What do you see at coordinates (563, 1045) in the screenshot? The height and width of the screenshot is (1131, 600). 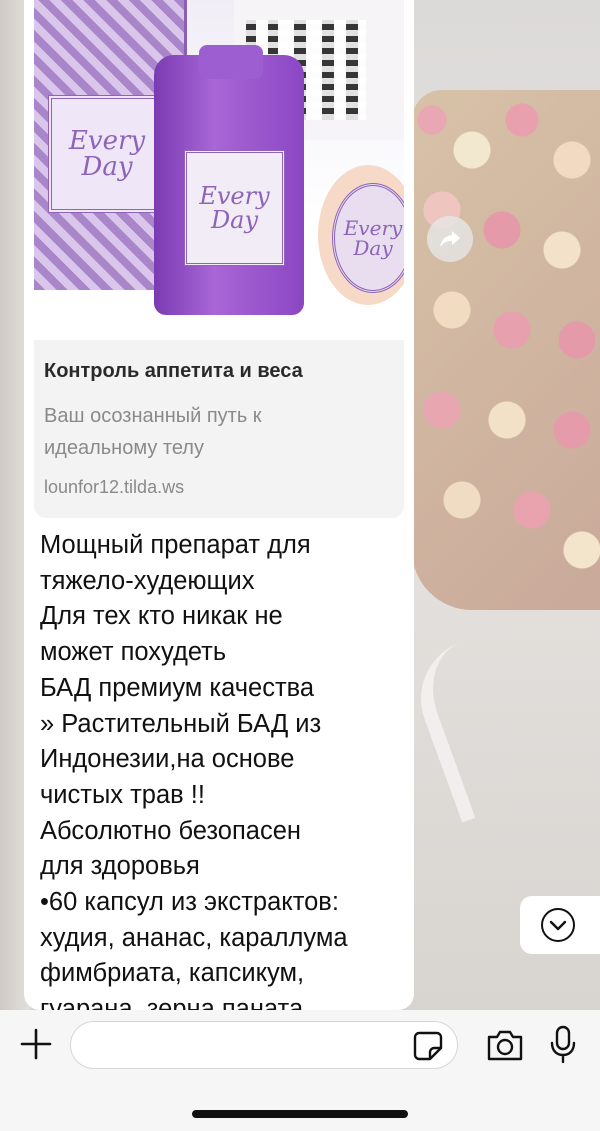 I see `microphone-icon` at bounding box center [563, 1045].